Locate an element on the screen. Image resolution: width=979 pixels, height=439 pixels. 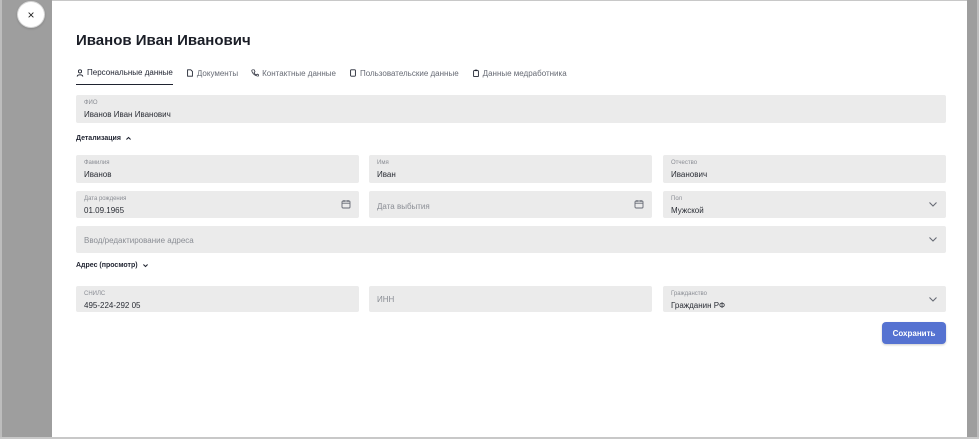
detail-section-toggle: Детализация is located at coordinates (104, 138).